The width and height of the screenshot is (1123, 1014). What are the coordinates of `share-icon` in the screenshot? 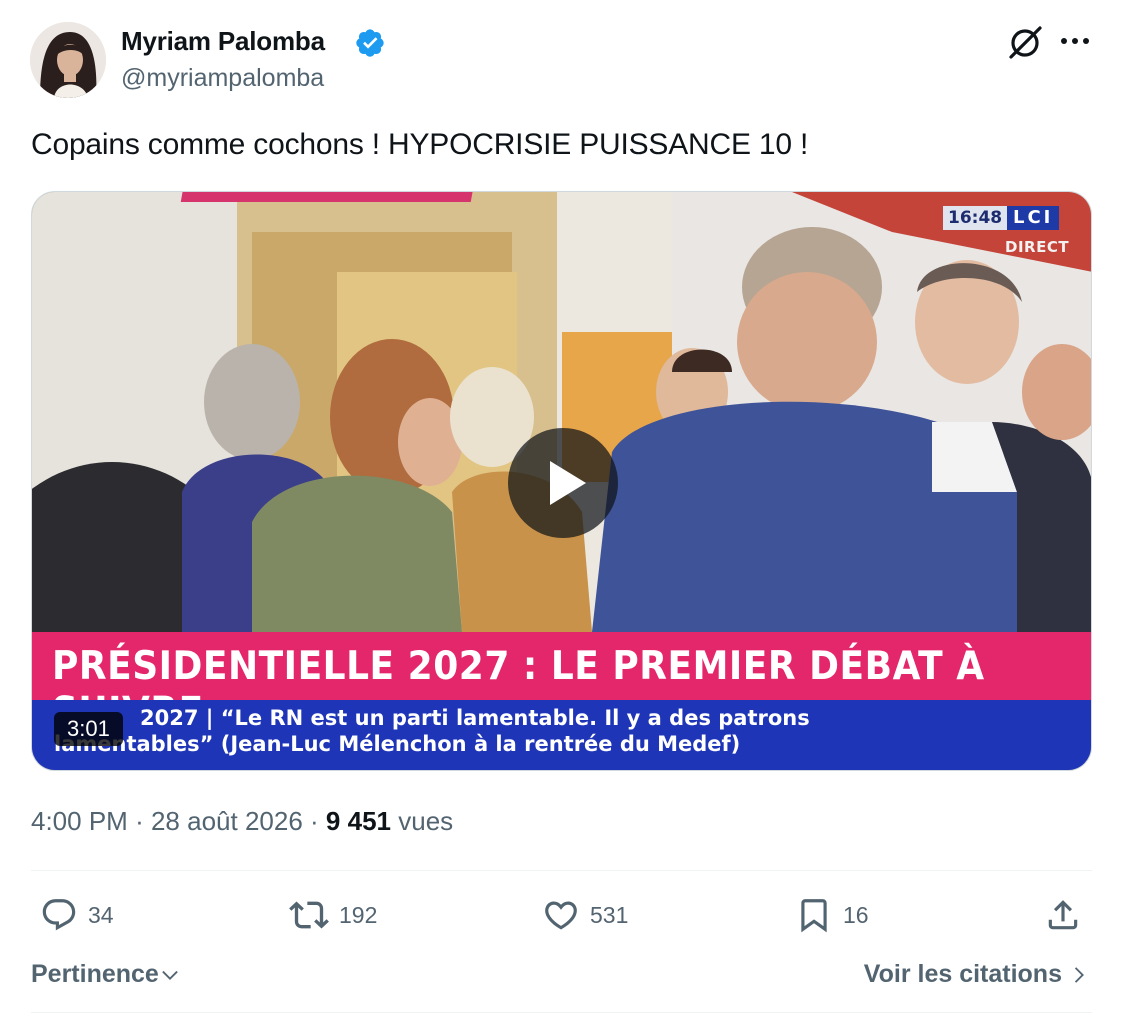 It's located at (1063, 915).